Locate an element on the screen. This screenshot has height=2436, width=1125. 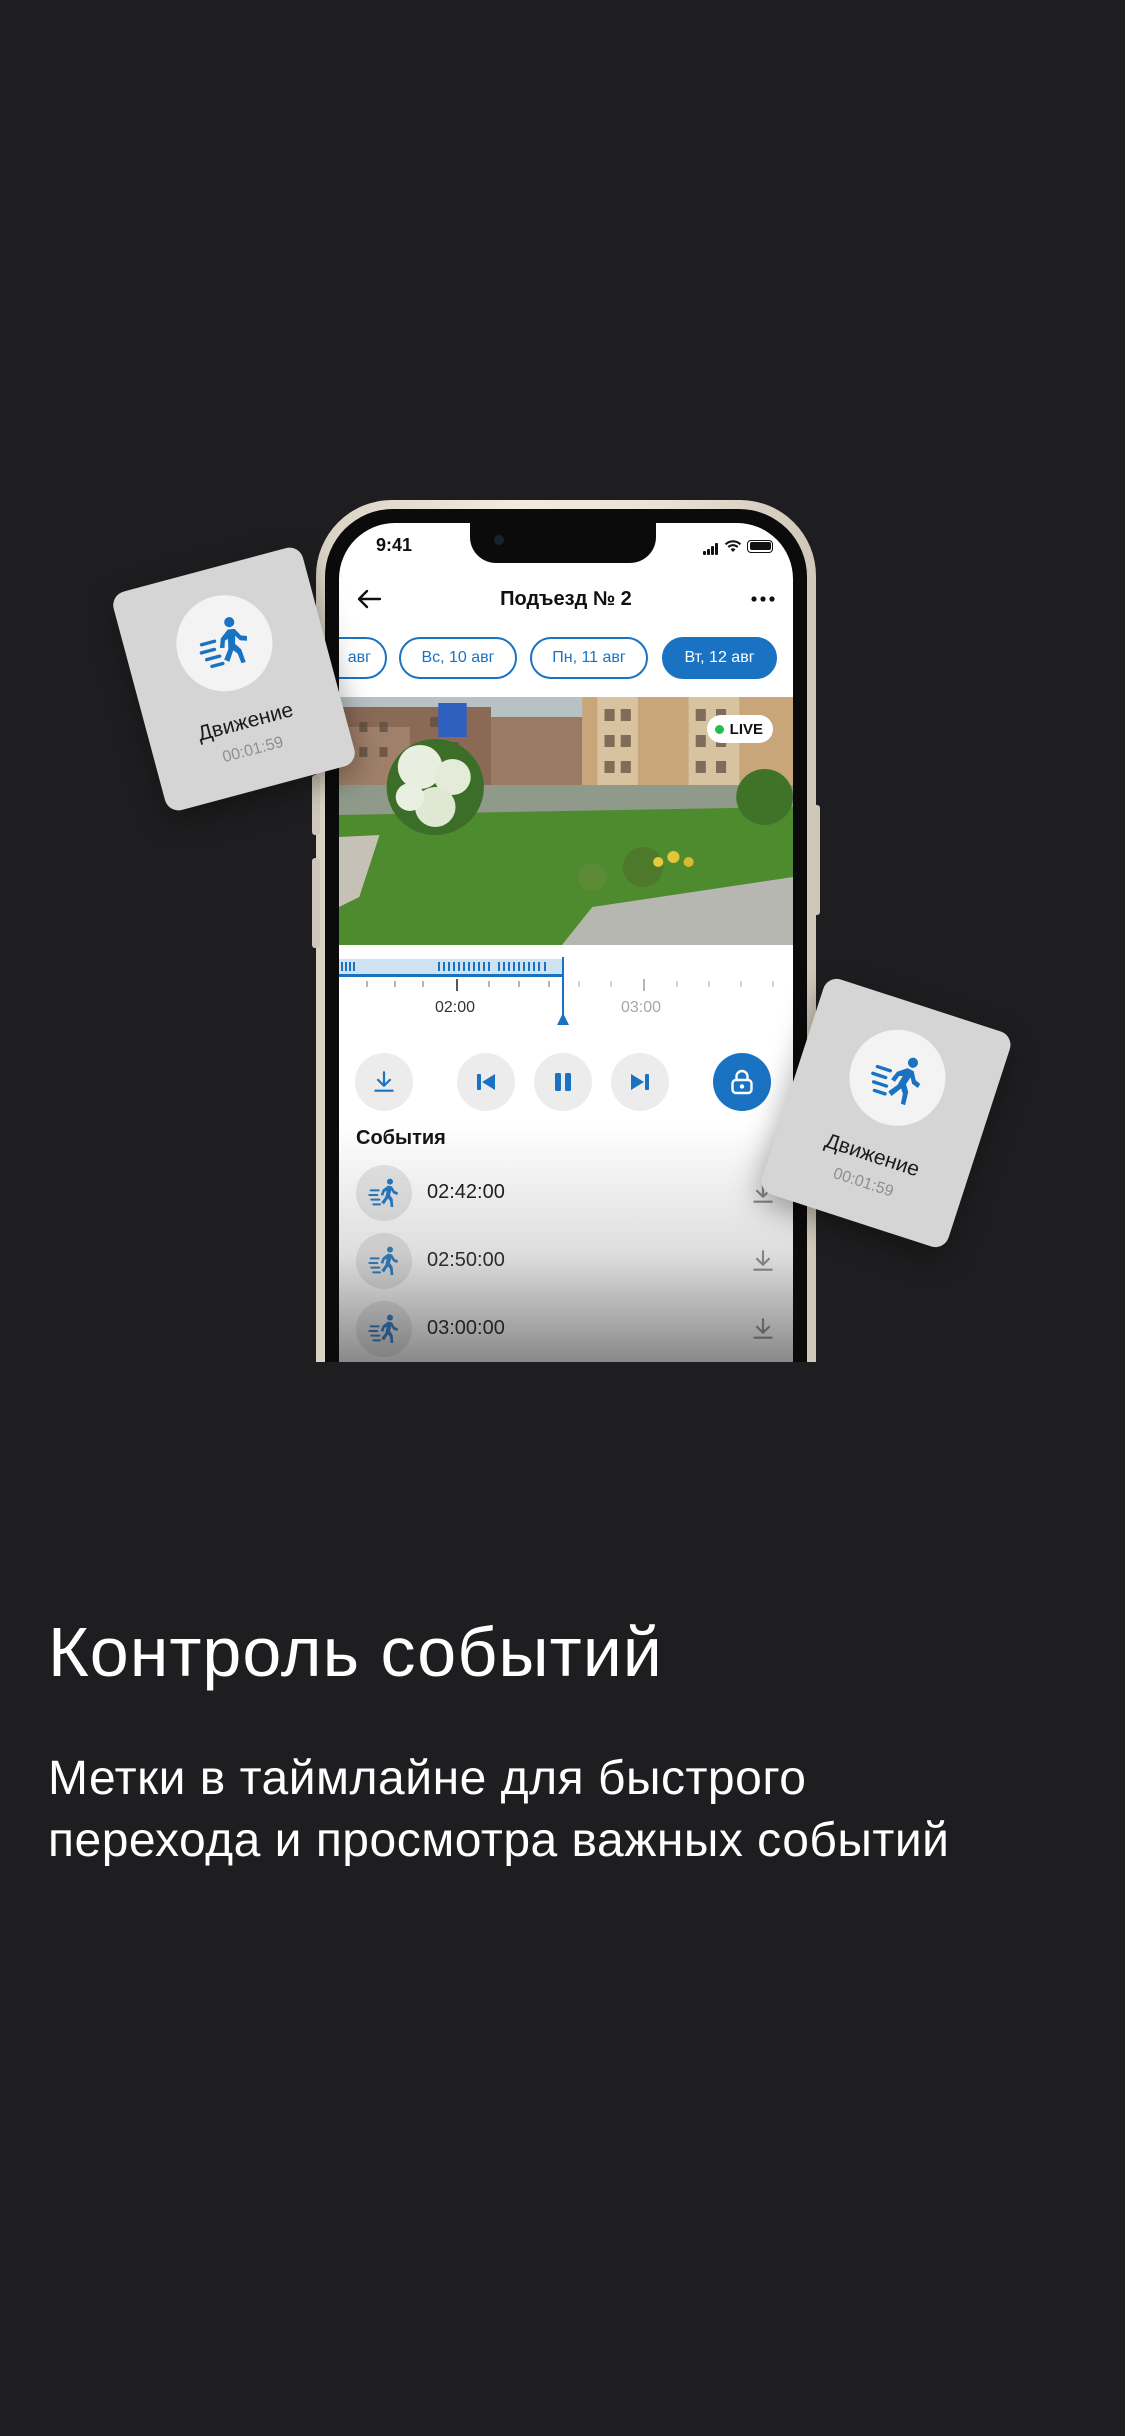
live-badge: LIVE is located at coordinates (739, 729).